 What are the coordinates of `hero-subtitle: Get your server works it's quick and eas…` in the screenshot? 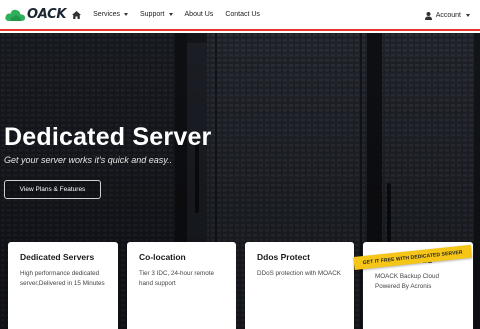 It's located at (88, 160).